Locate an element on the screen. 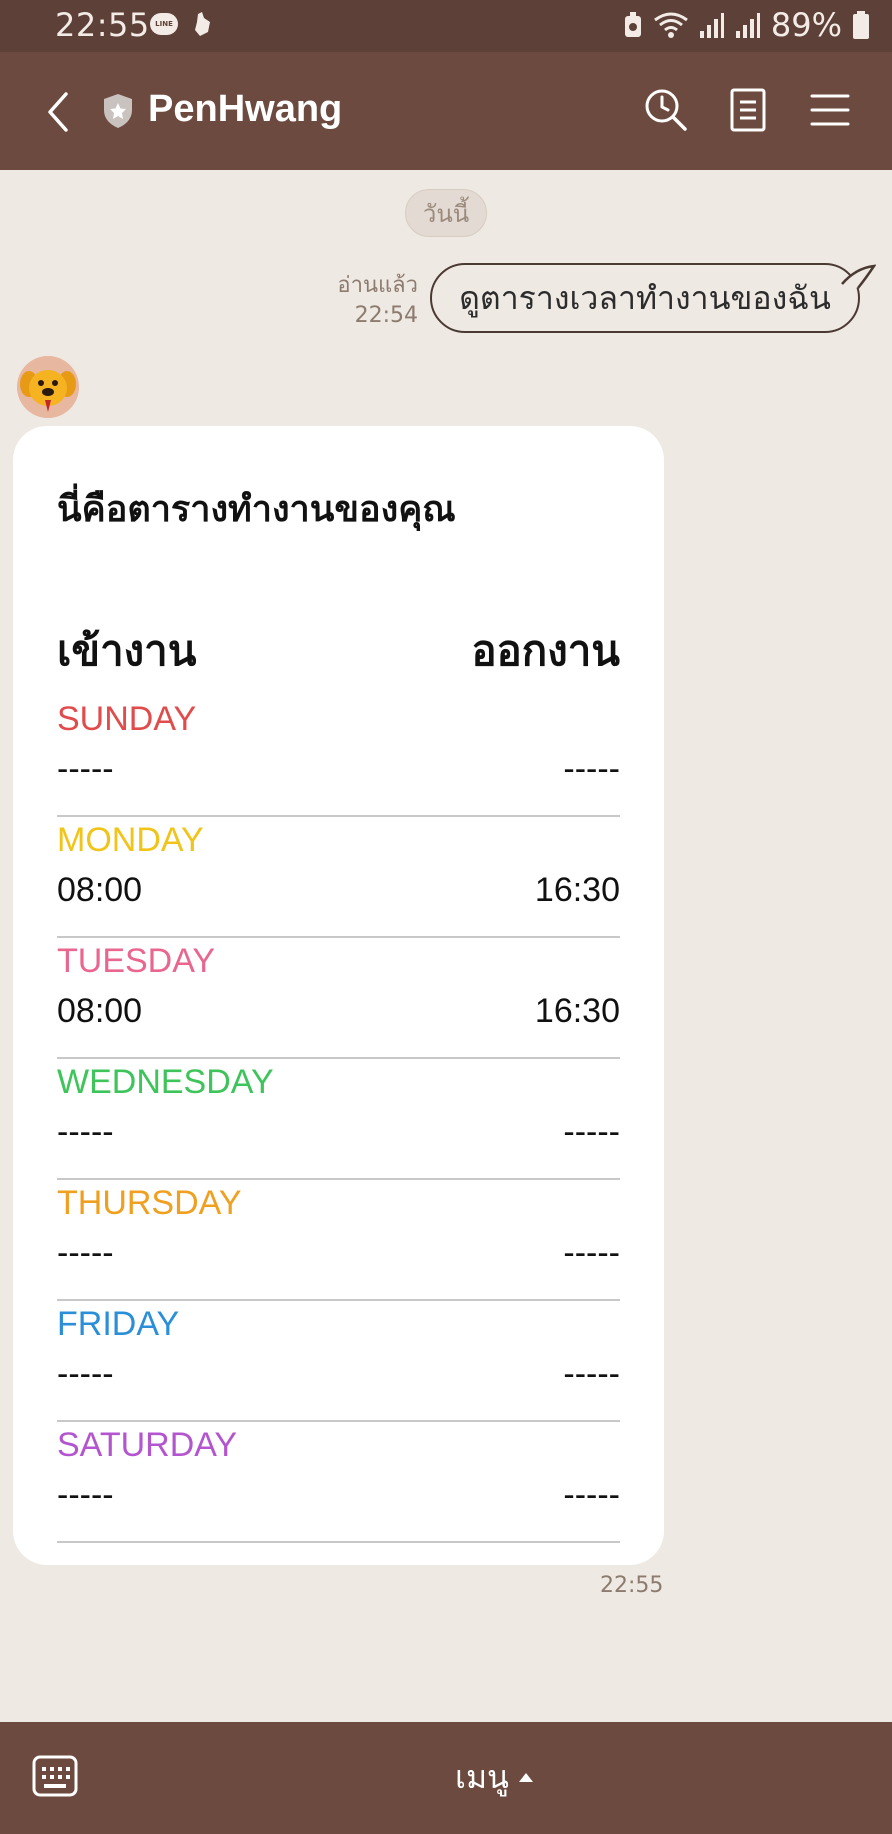  menu-label: เมนู is located at coordinates (482, 1777).